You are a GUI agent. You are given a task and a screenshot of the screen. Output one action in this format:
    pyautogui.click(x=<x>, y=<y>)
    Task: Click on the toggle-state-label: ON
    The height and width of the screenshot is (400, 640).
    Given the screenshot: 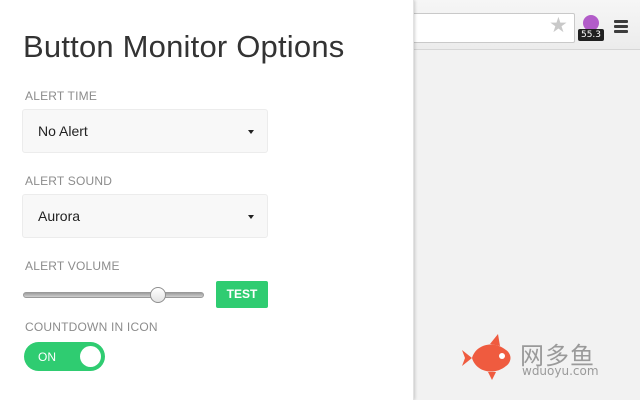 What is the action you would take?
    pyautogui.click(x=47, y=357)
    